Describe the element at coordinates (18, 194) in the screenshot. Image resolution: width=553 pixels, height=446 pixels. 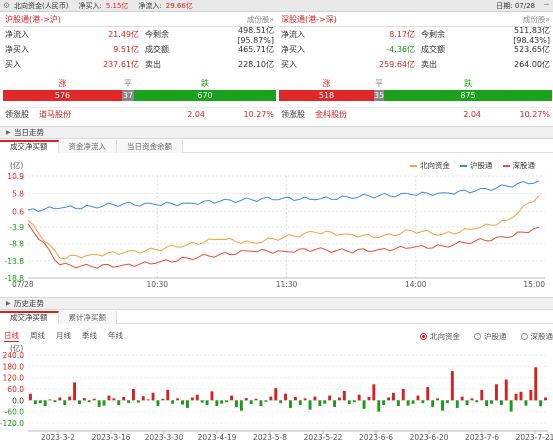
I see `y-tick-label: 5.8` at that location.